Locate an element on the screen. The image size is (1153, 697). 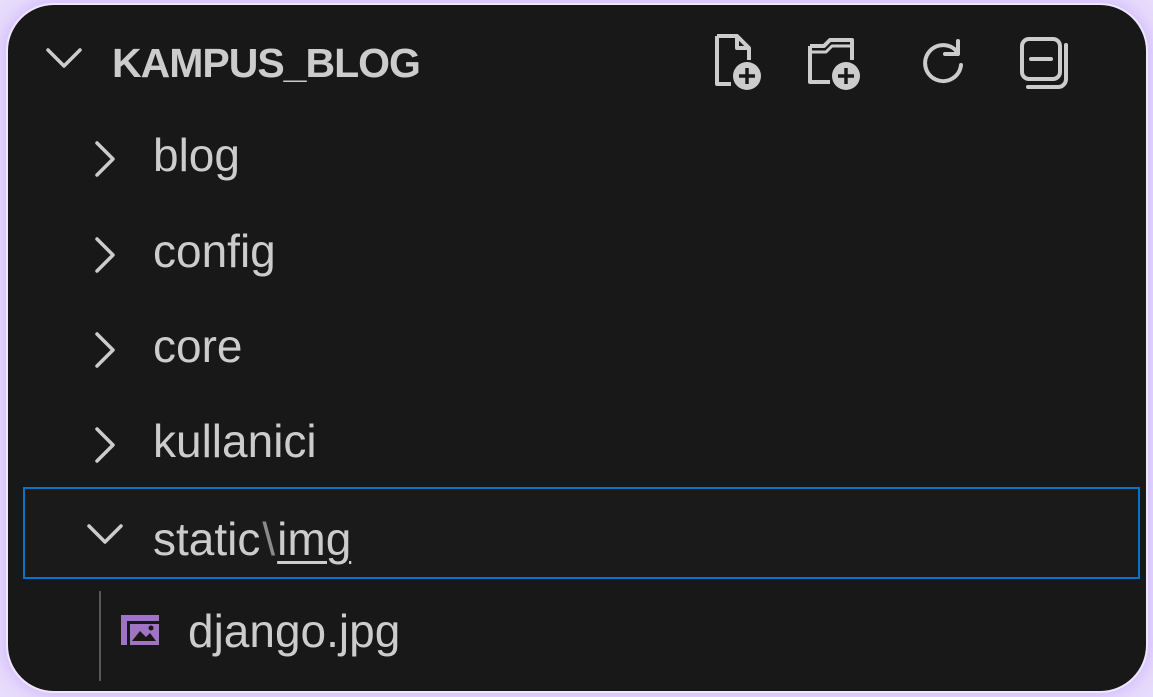
folder-label: kullanici is located at coordinates (235, 441).